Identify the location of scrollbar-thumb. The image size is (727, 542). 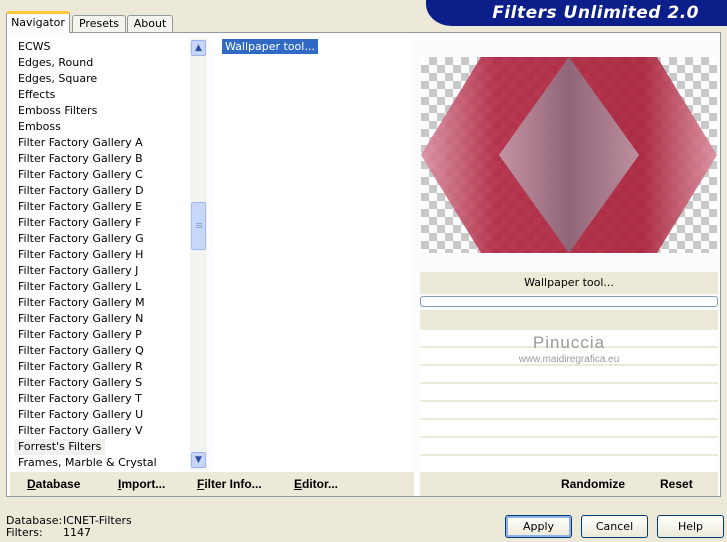
(198, 226).